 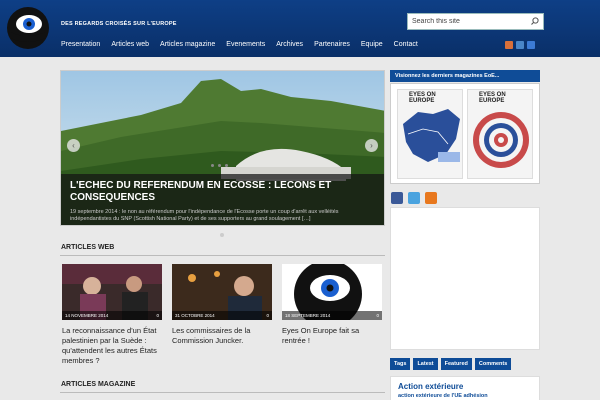 I want to click on article-thumbnail: 18 SEPTEMBRE 2014 0, so click(x=332, y=292).